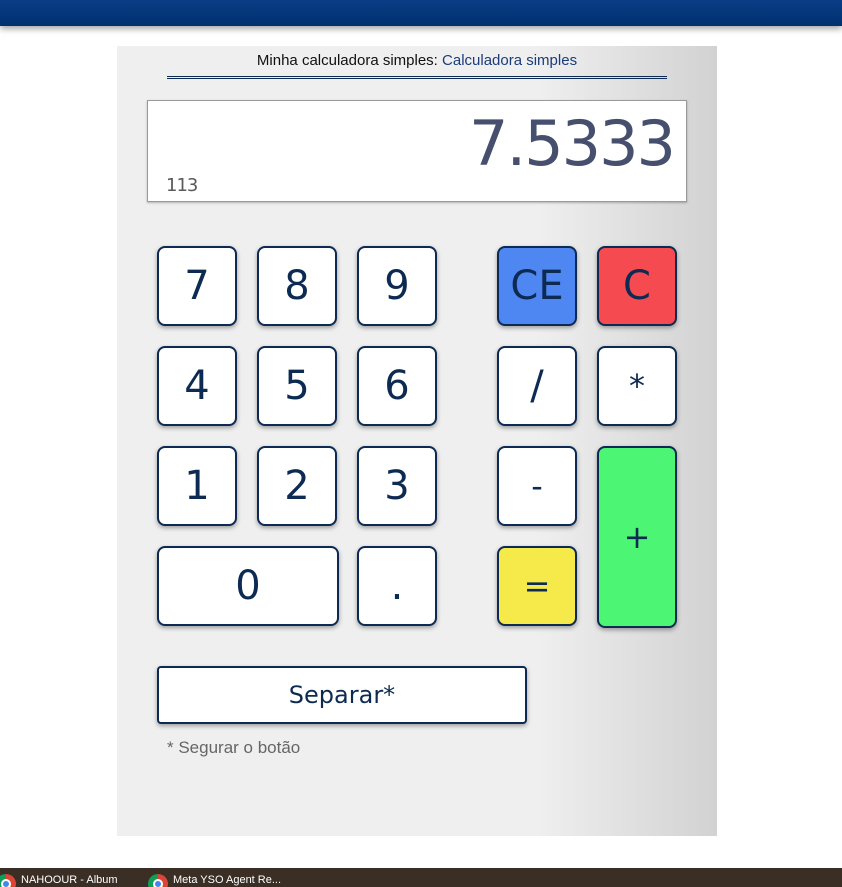 The image size is (842, 887). I want to click on key-1: 1, so click(197, 486).